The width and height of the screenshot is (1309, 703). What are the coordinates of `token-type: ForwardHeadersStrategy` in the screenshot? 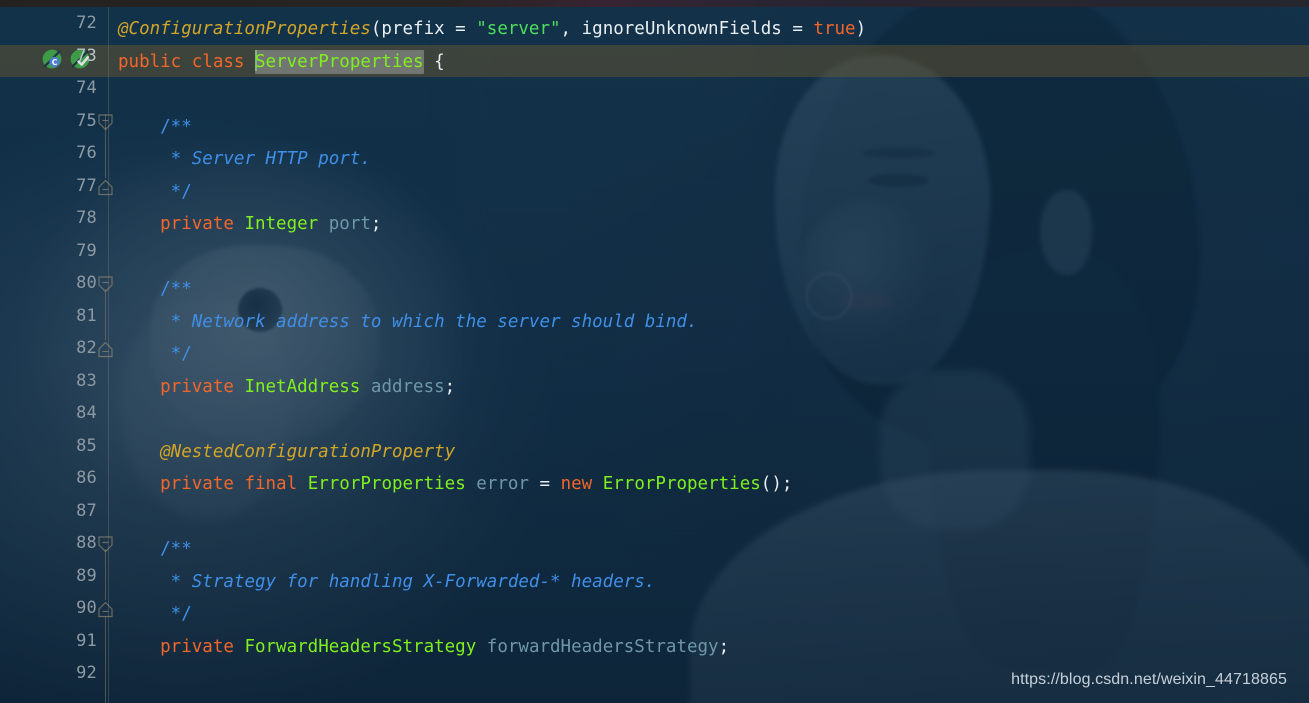 It's located at (360, 646).